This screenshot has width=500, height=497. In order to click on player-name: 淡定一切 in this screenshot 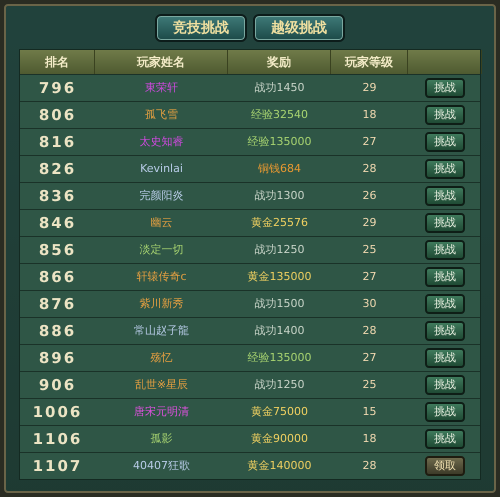, I will do `click(161, 250)`.